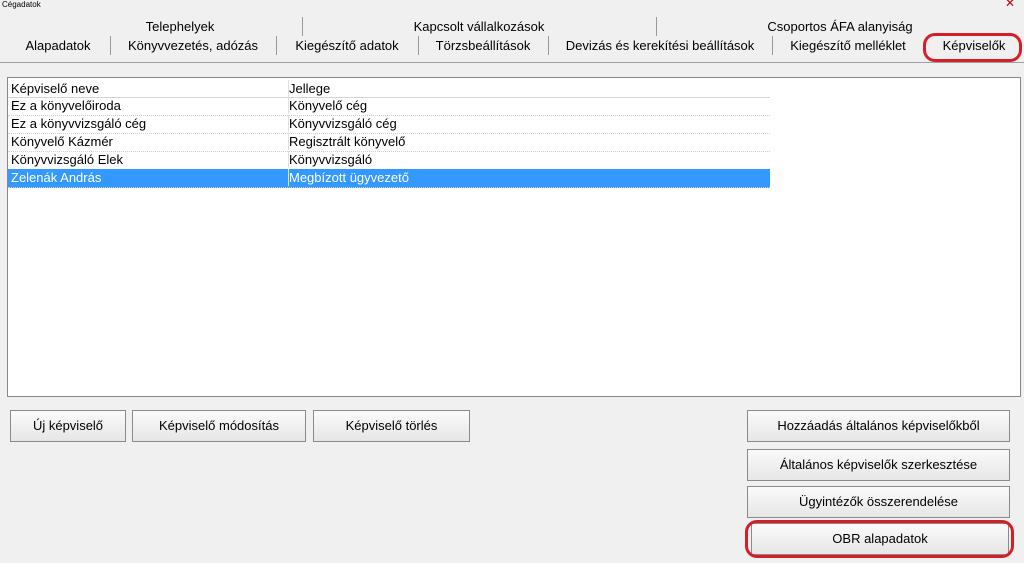 The image size is (1024, 563). Describe the element at coordinates (391, 426) in the screenshot. I see `delete-representative-button: Képviselő törlés` at that location.